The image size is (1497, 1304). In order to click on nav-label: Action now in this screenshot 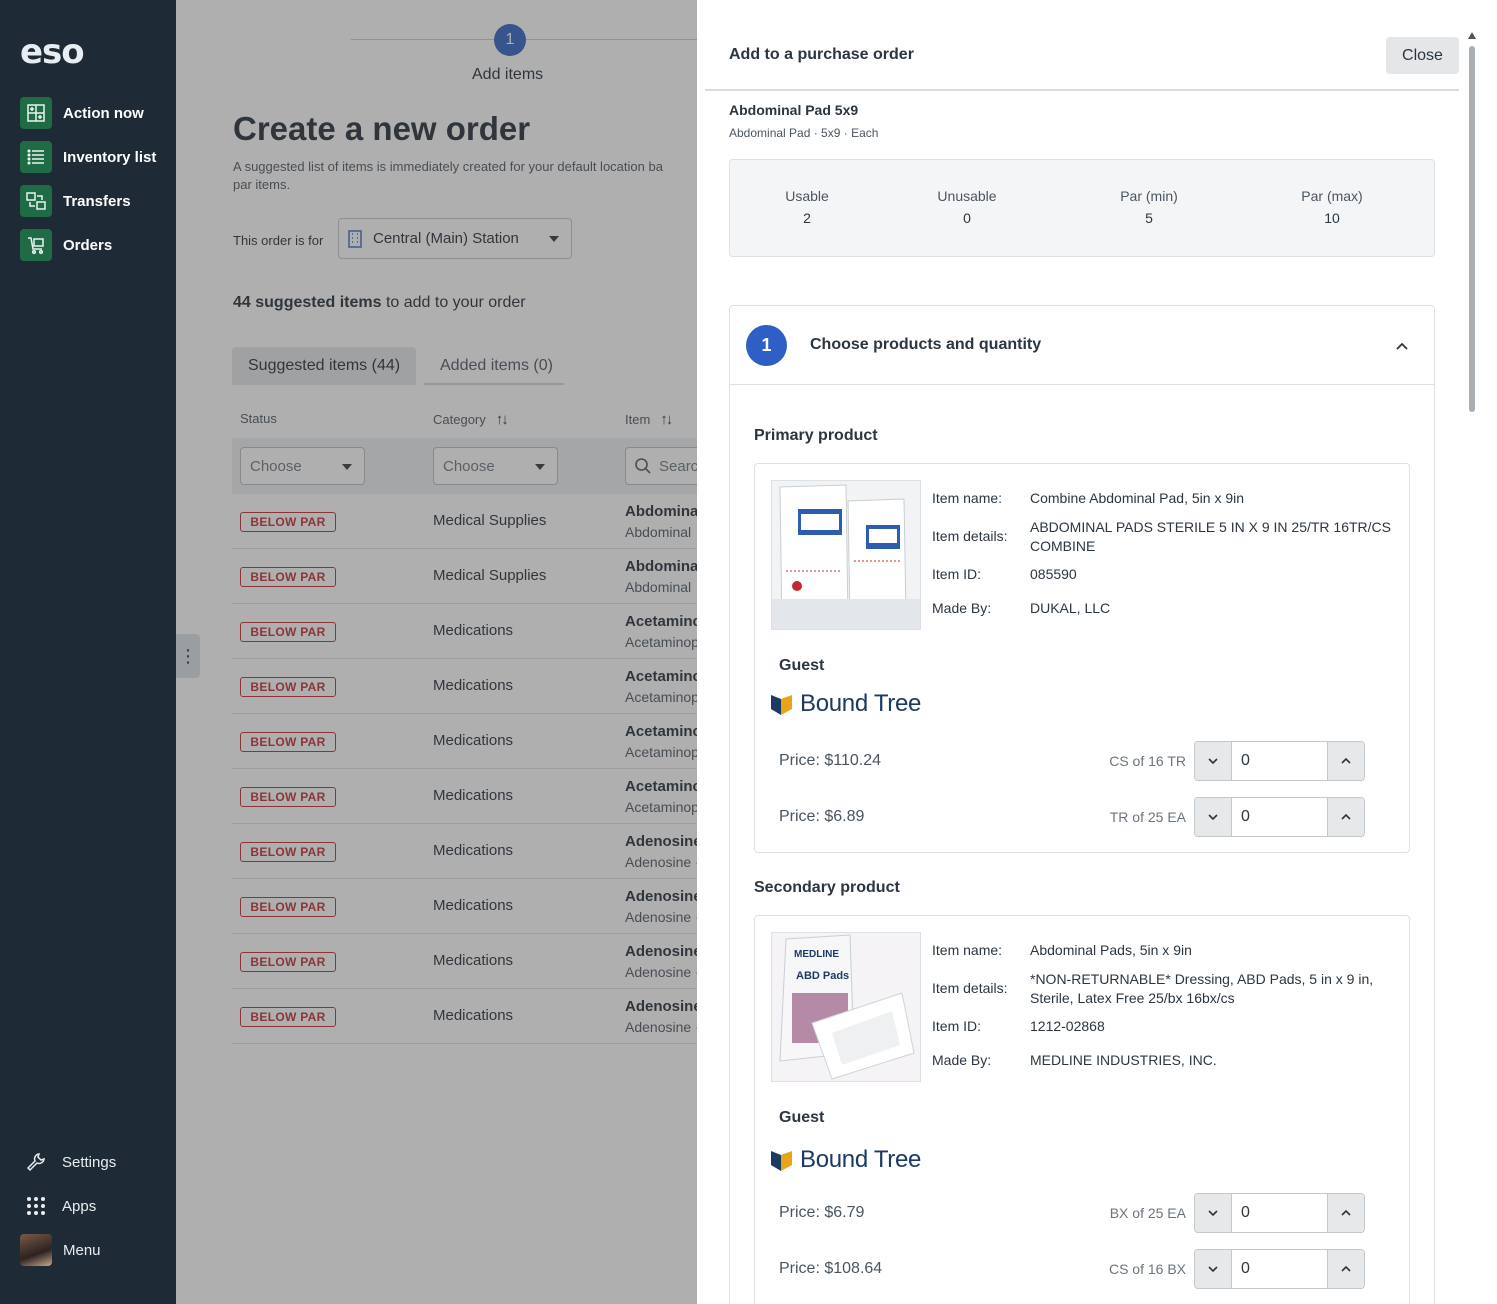, I will do `click(103, 113)`.